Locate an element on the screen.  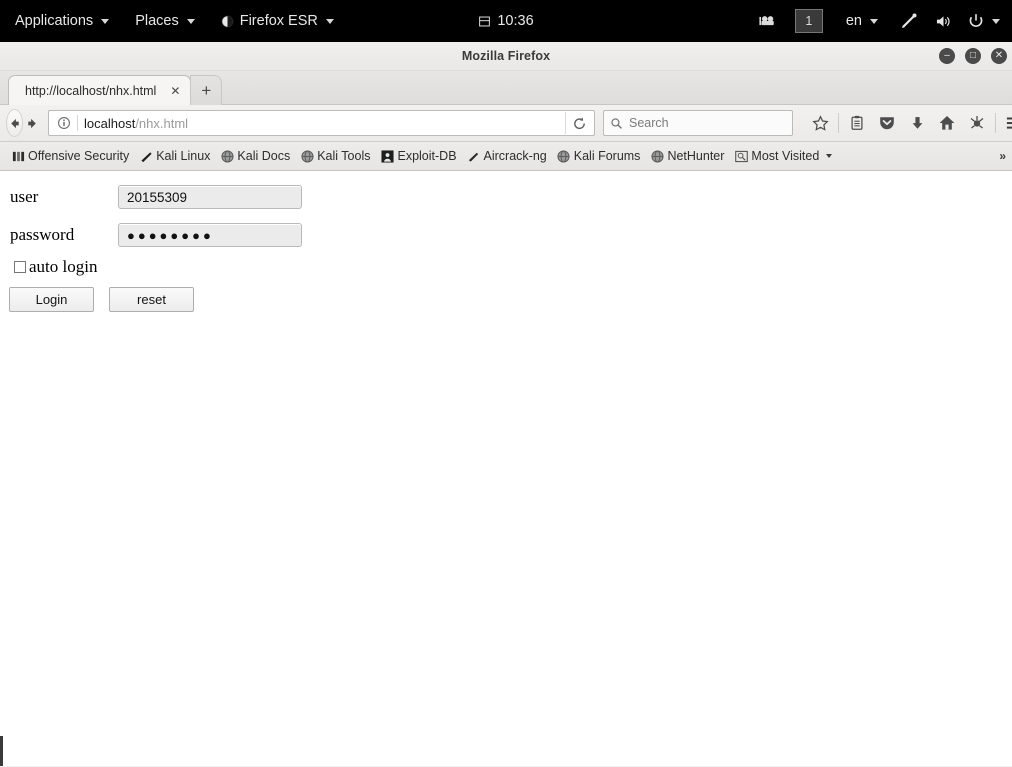
window-titlebar: Mozilla Firefox – □ ✕ is located at coordinates (506, 56).